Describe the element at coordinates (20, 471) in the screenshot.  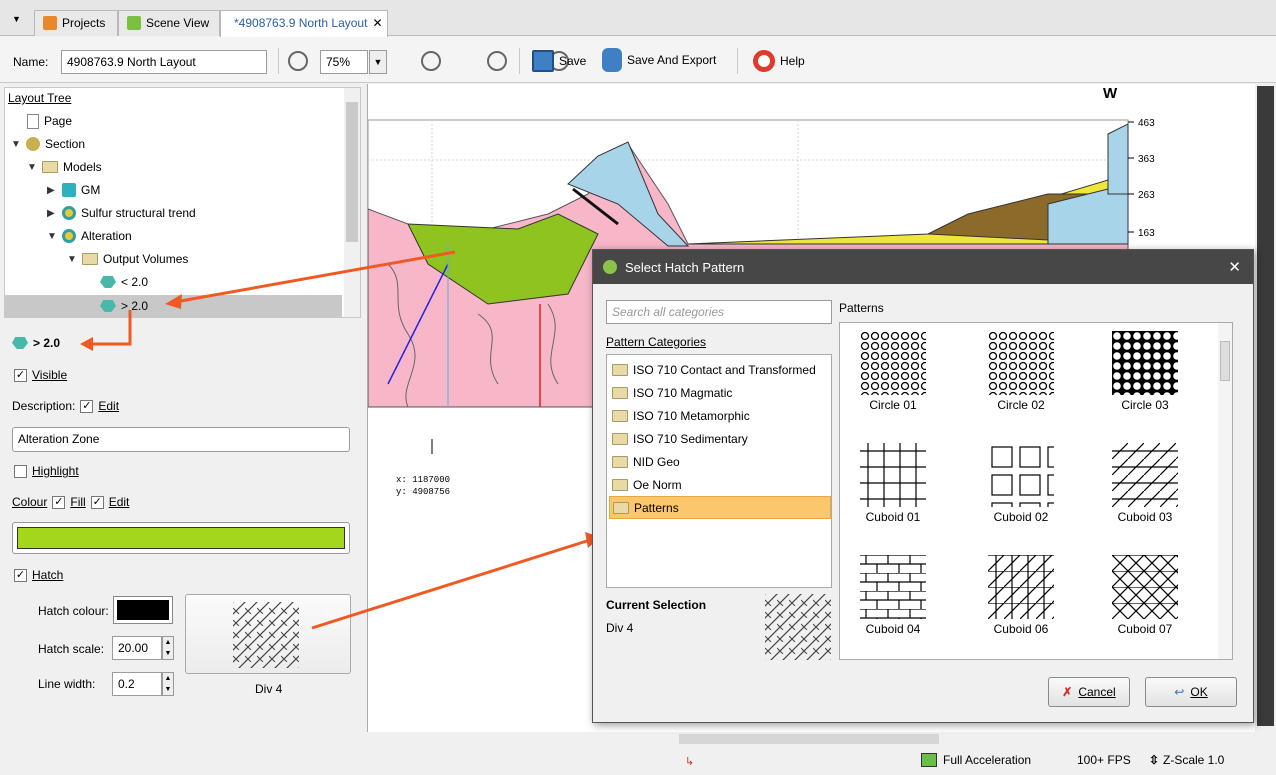
I see `checkbox-unchecked-icon` at that location.